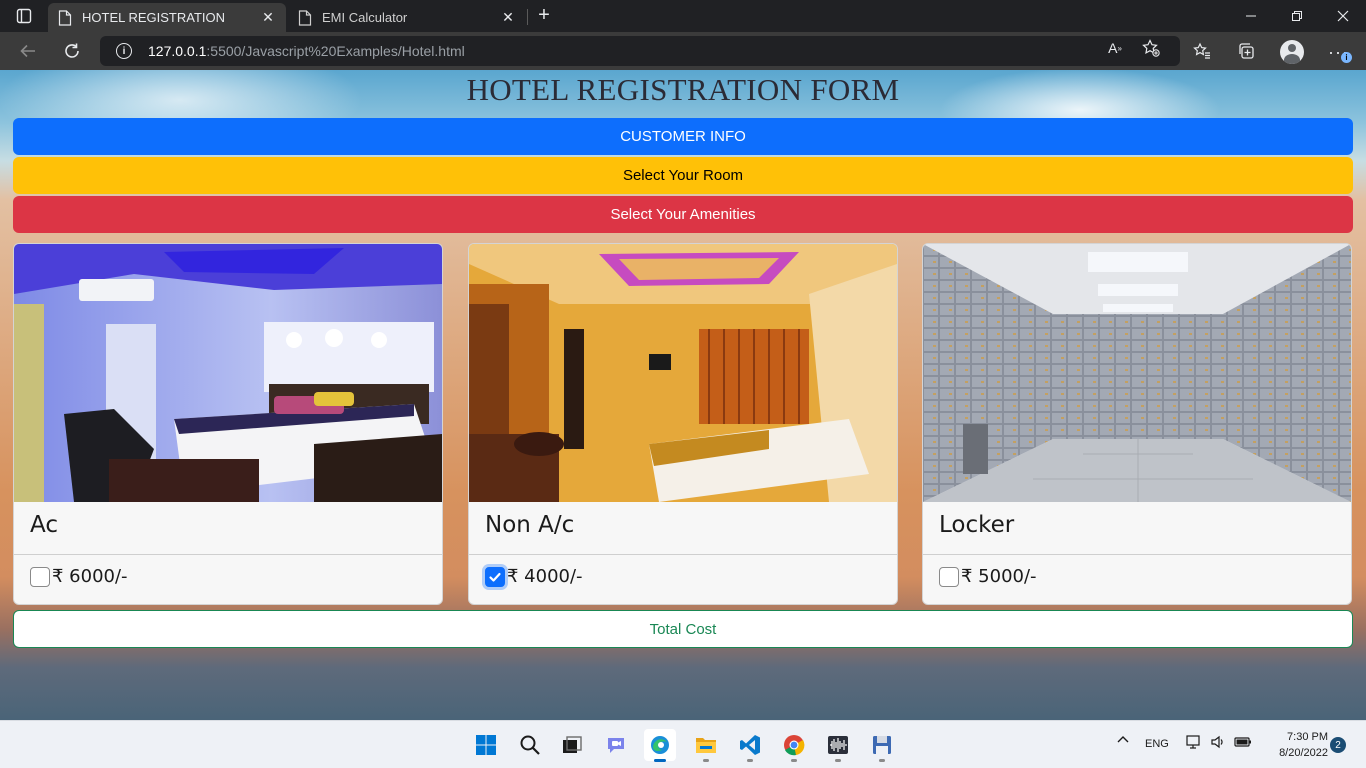  I want to click on minimize-icon, so click(1251, 16).